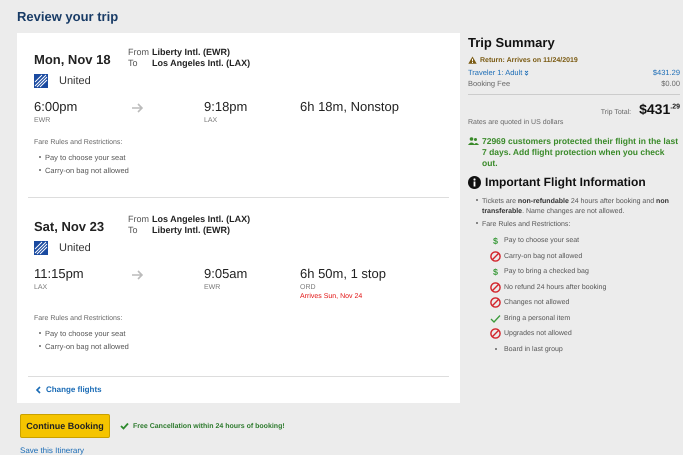 The width and height of the screenshot is (683, 455). What do you see at coordinates (350, 106) in the screenshot?
I see `flight-duration: 6h 18m, Nonstop` at bounding box center [350, 106].